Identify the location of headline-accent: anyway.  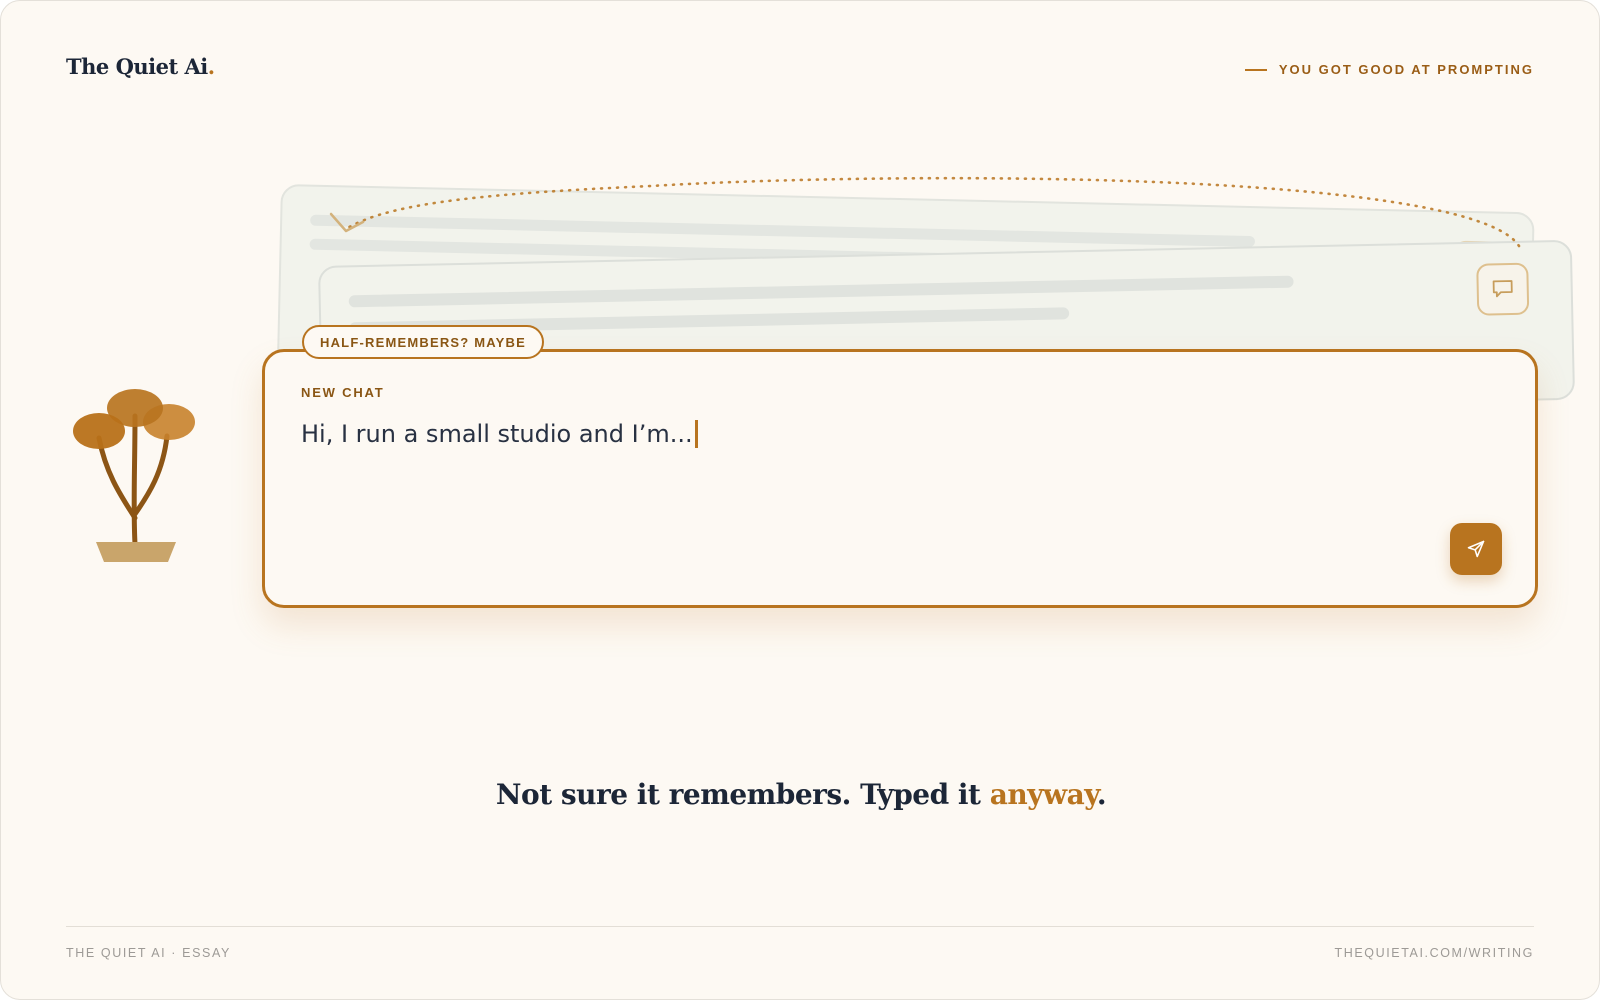
(1043, 794).